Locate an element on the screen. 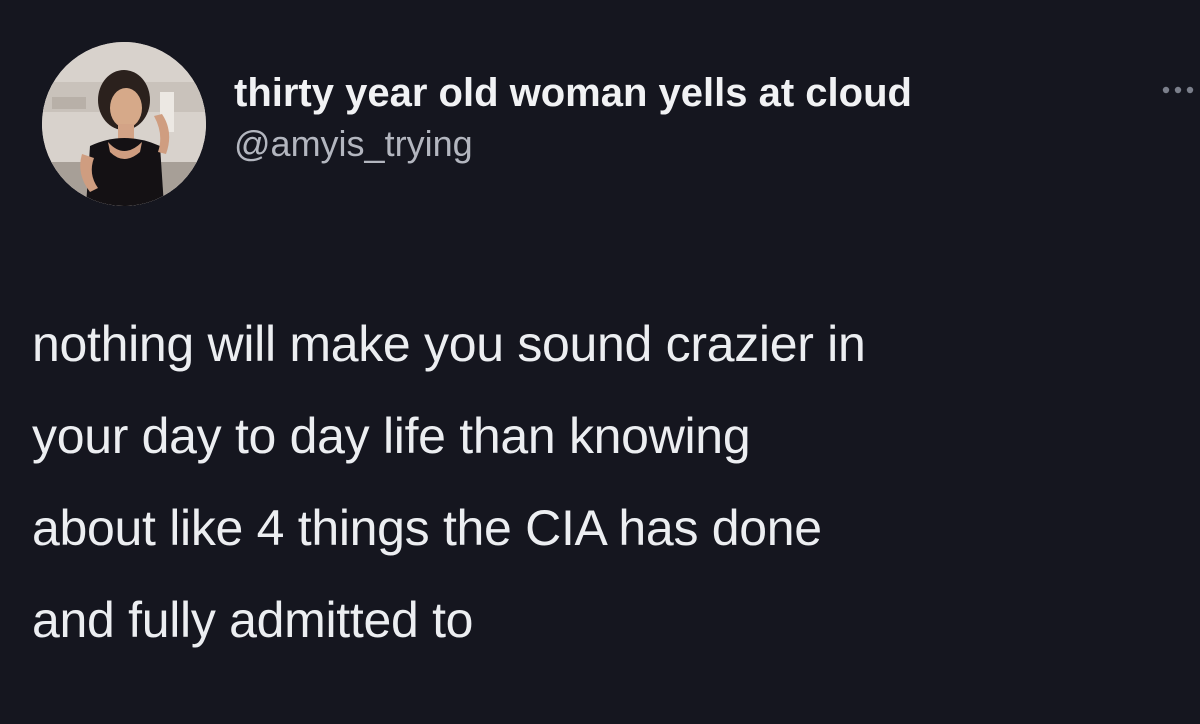 The image size is (1200, 724). display-name: thirty year old woman yells at cloud is located at coordinates (573, 93).